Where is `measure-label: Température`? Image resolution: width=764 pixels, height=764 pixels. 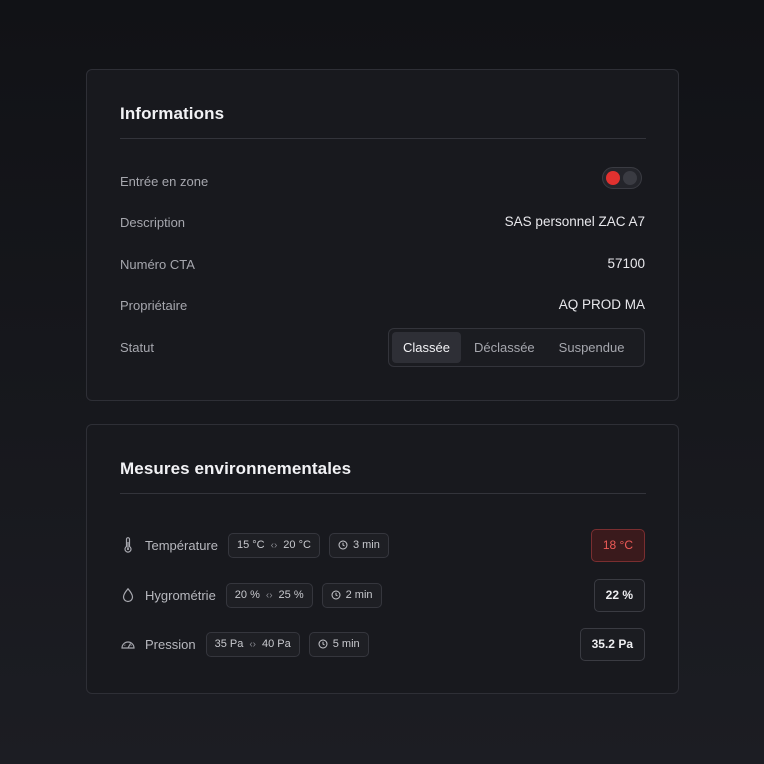 measure-label: Température is located at coordinates (181, 545).